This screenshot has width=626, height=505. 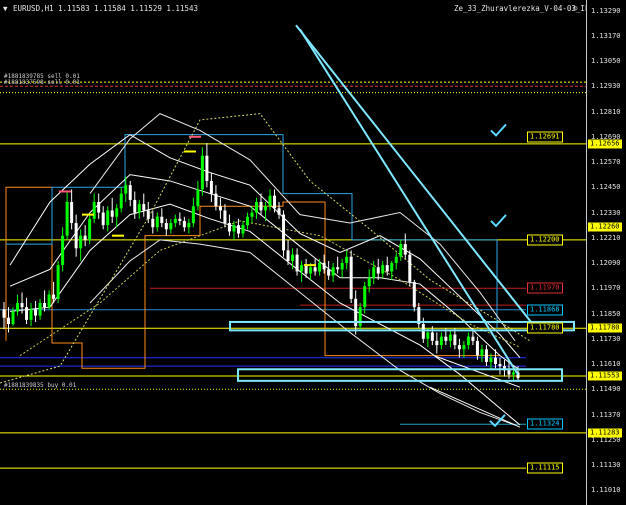 I want to click on axis-tick-label: 1.13170, so click(x=606, y=35).